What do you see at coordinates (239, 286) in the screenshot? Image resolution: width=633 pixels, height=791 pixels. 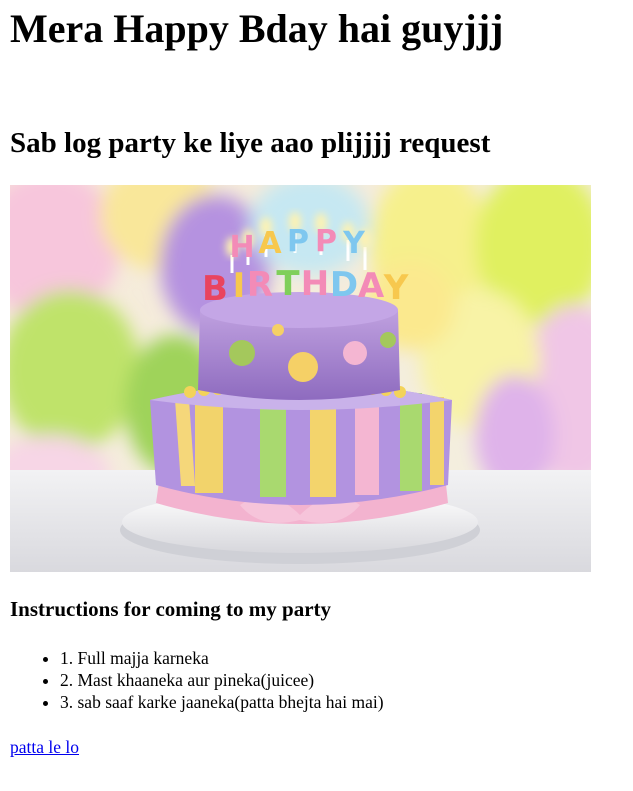 I see `svg-text: I` at bounding box center [239, 286].